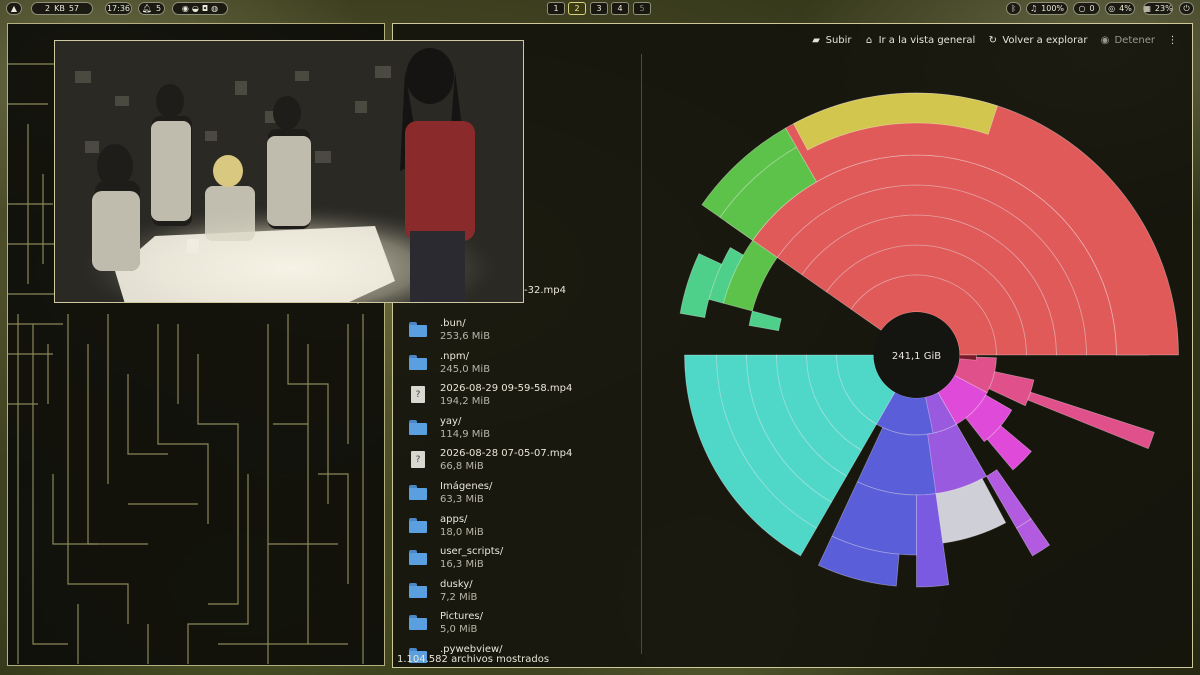 The image size is (1200, 675). Describe the element at coordinates (1013, 8) in the screenshot. I see `bluetooth-button: ᛒ` at that location.